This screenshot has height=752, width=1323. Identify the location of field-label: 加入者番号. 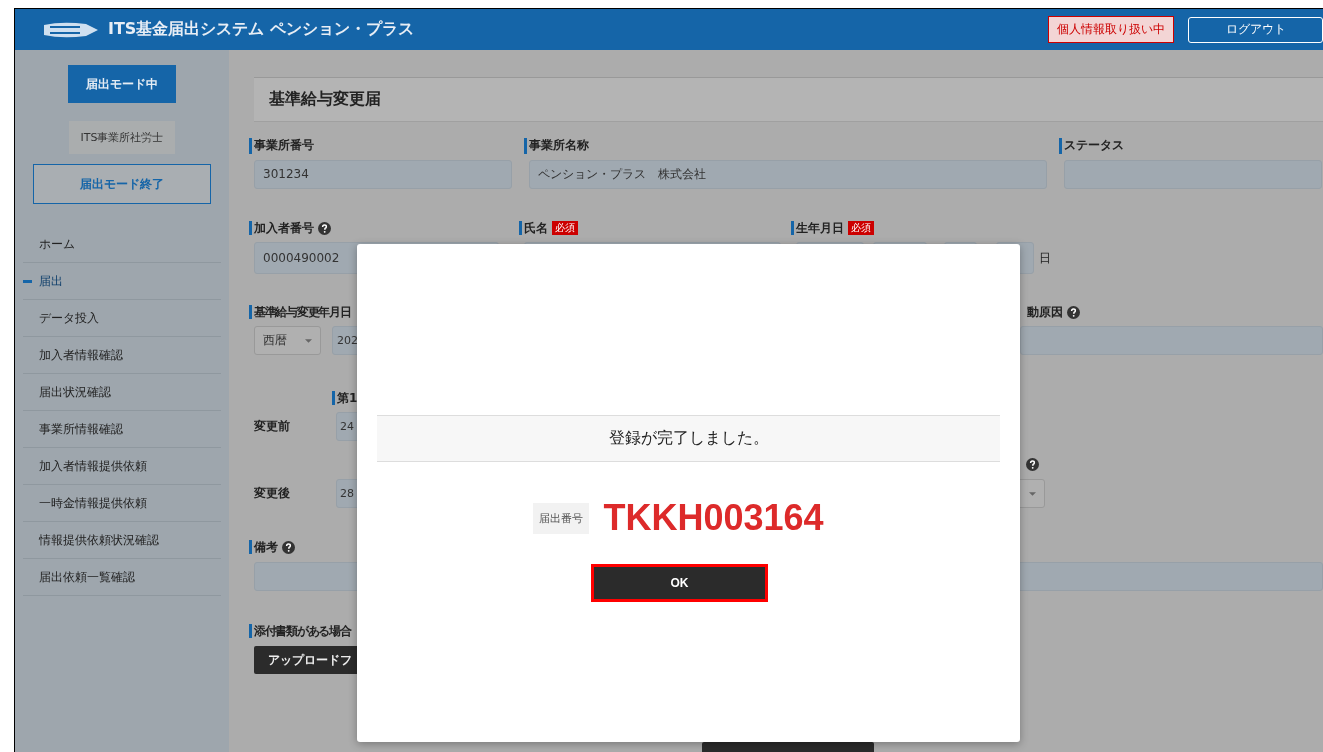
(281, 228).